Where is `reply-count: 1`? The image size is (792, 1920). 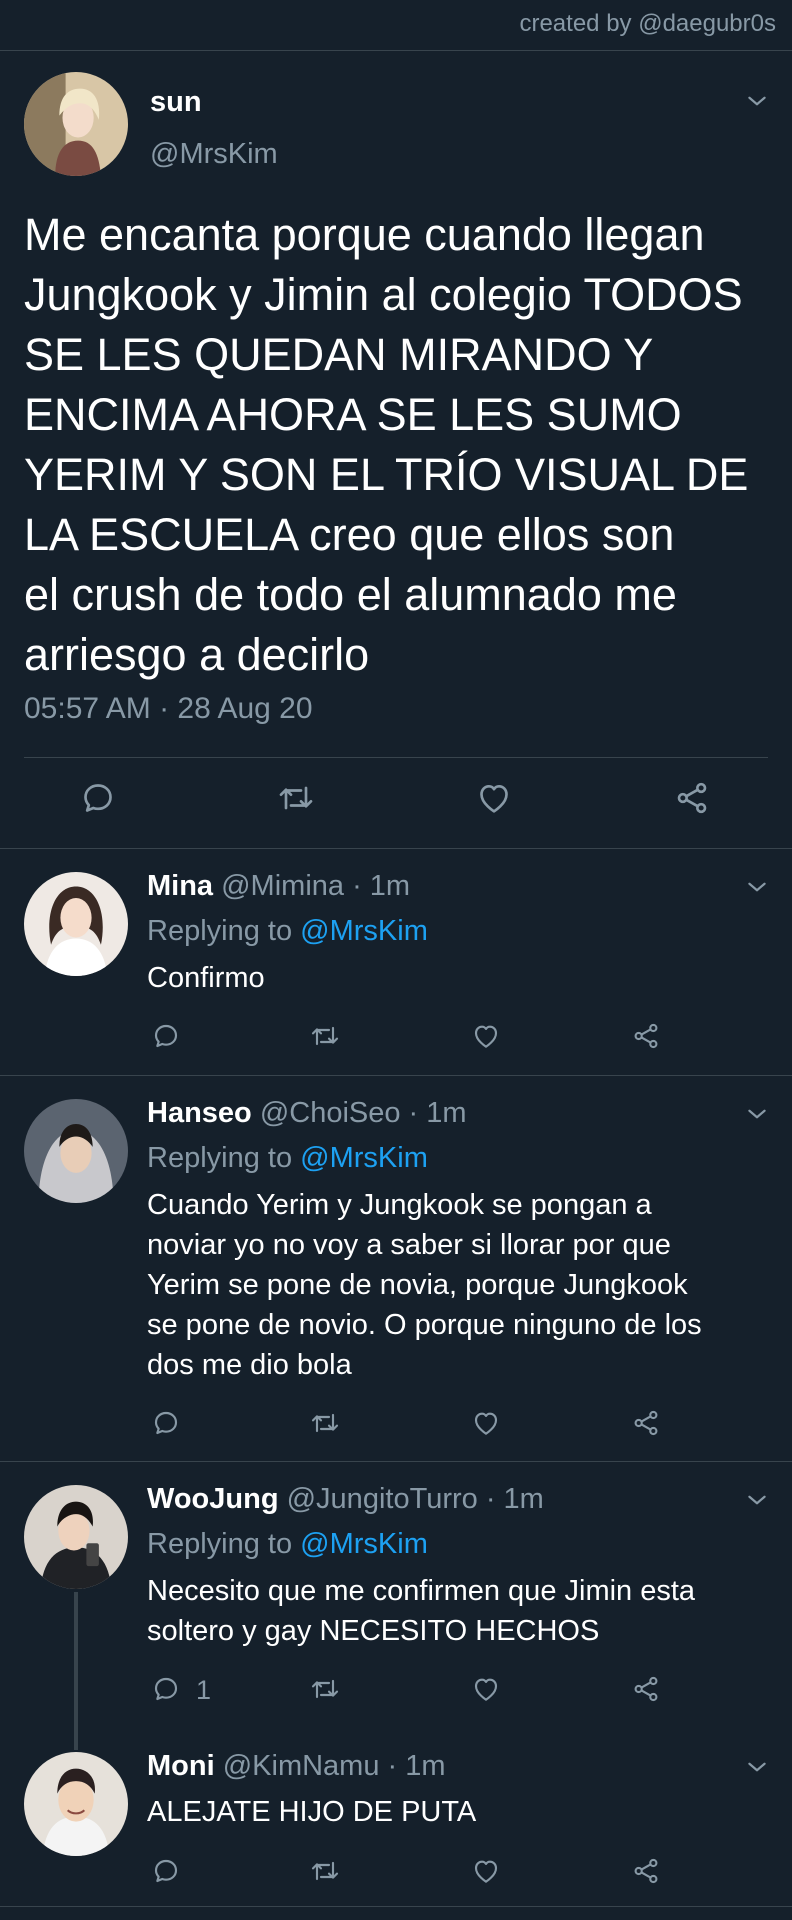
reply-count: 1 is located at coordinates (204, 1690).